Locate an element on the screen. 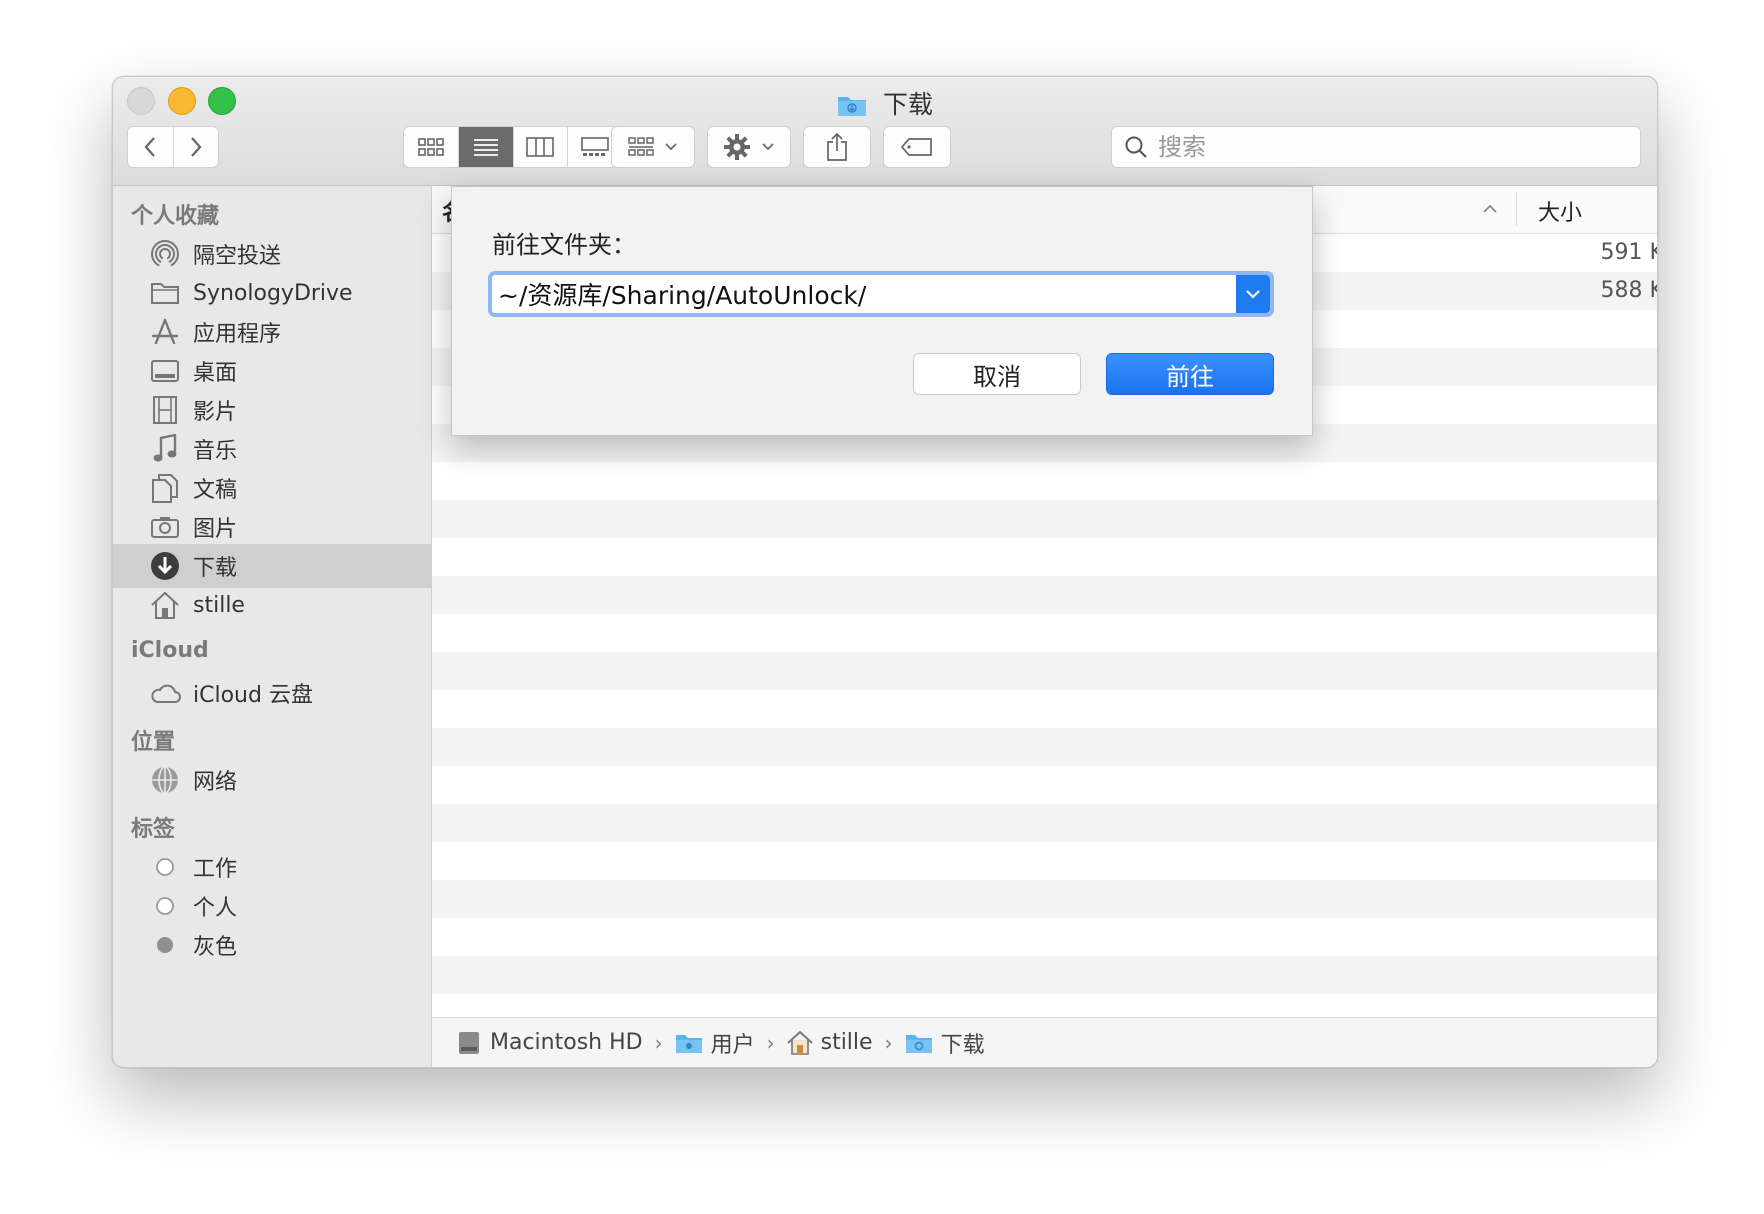 The width and height of the screenshot is (1764, 1214). sidebar-item-applications: 应用程序 is located at coordinates (272, 332).